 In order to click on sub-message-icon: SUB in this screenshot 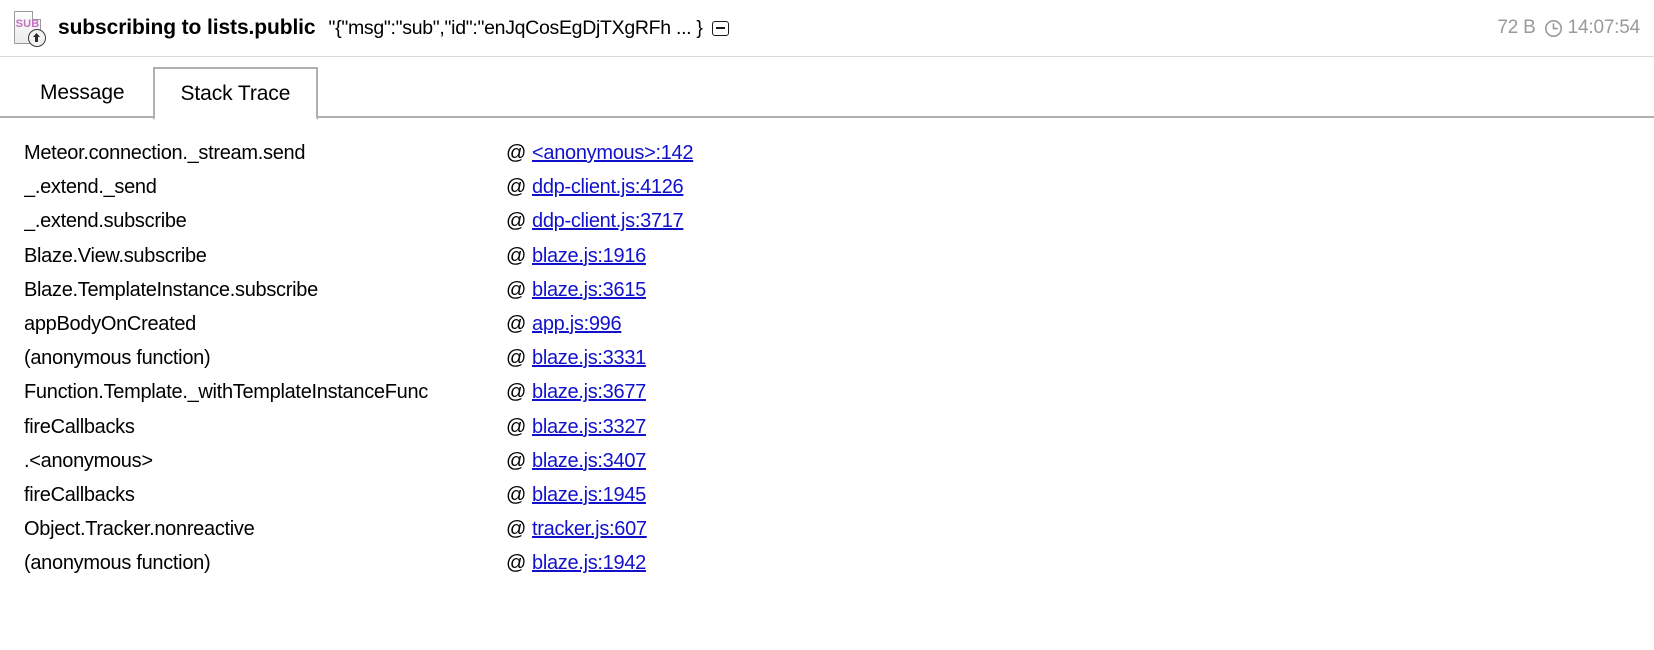, I will do `click(29, 28)`.